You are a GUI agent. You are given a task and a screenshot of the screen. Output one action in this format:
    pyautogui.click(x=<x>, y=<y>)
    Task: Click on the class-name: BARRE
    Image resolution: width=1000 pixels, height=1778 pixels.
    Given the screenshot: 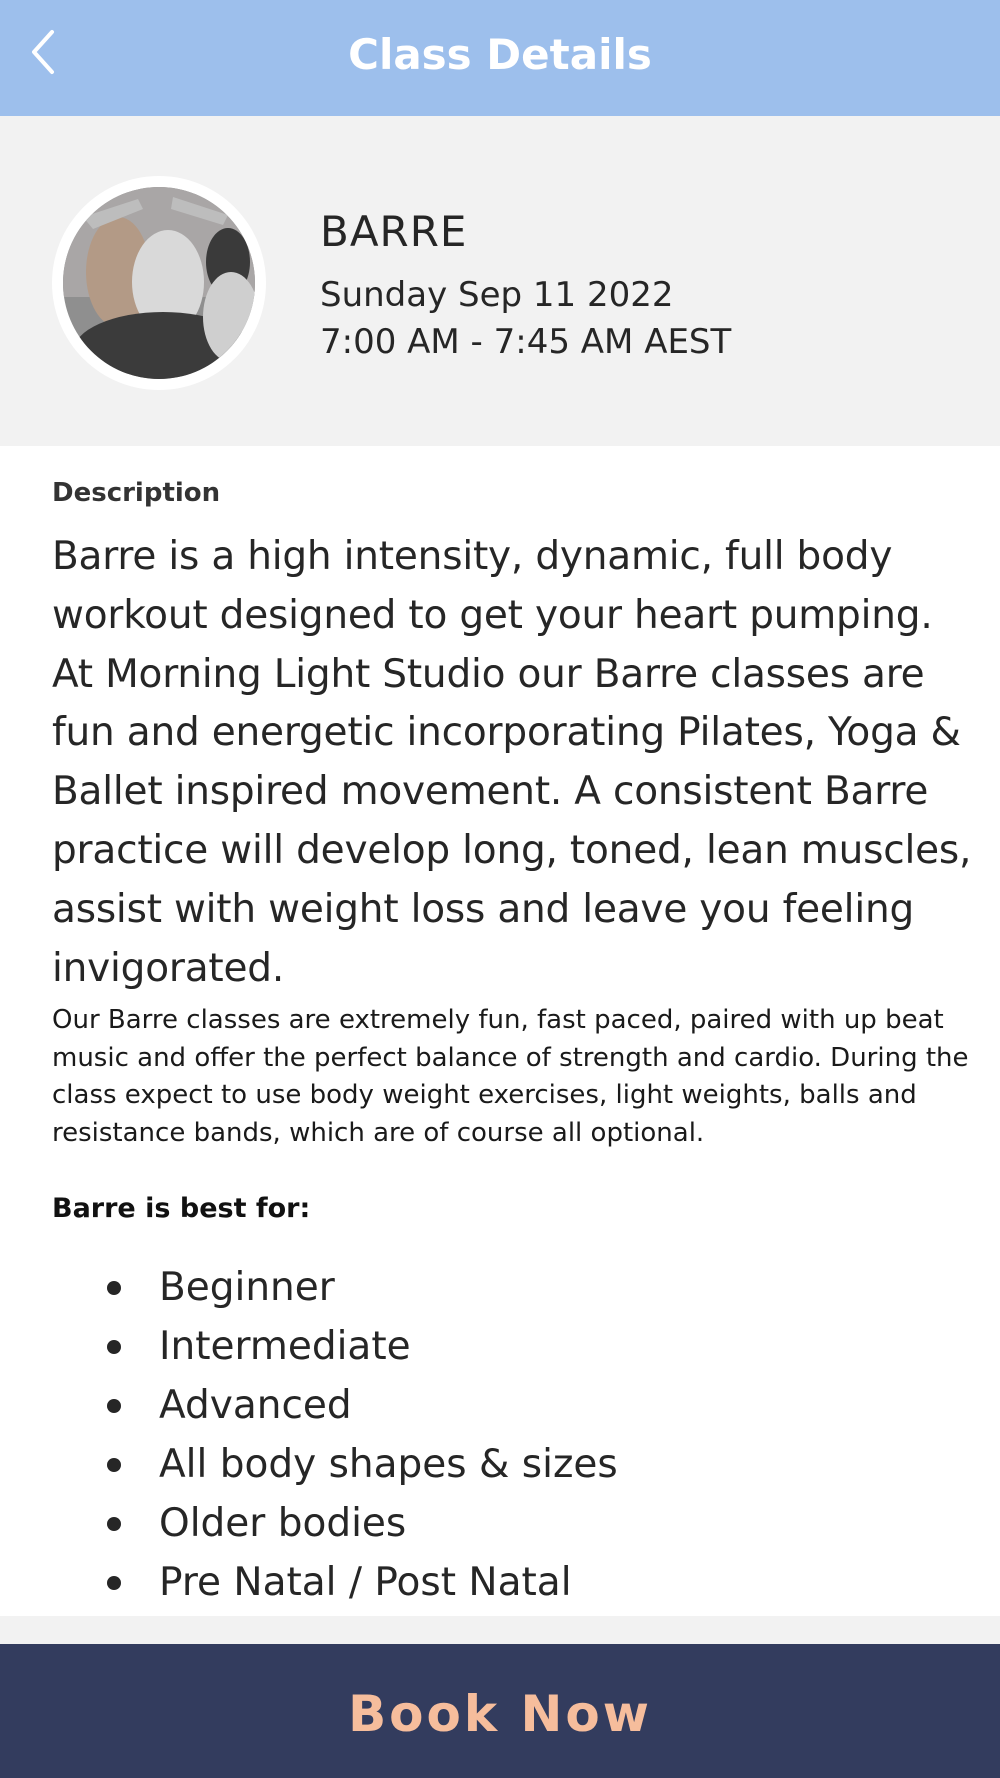 What is the action you would take?
    pyautogui.click(x=394, y=231)
    